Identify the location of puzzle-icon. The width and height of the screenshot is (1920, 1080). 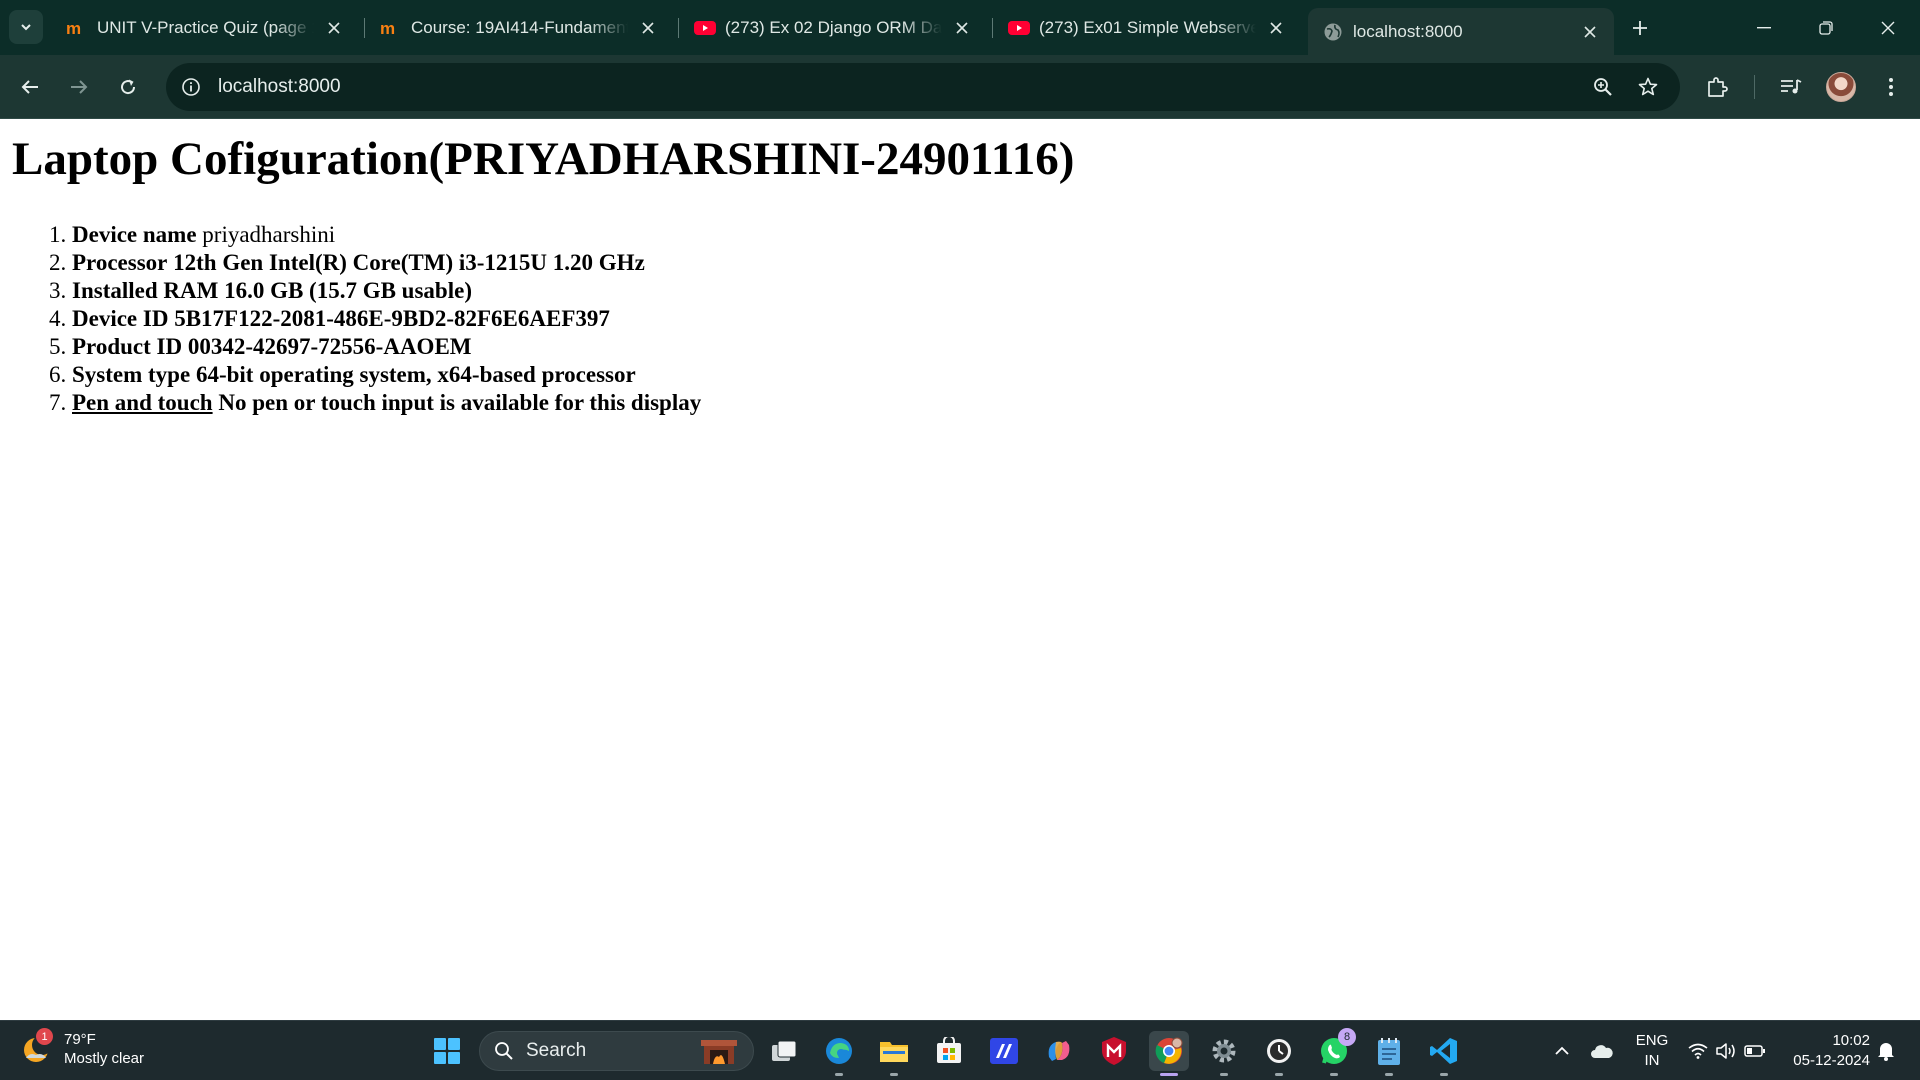
(1718, 87).